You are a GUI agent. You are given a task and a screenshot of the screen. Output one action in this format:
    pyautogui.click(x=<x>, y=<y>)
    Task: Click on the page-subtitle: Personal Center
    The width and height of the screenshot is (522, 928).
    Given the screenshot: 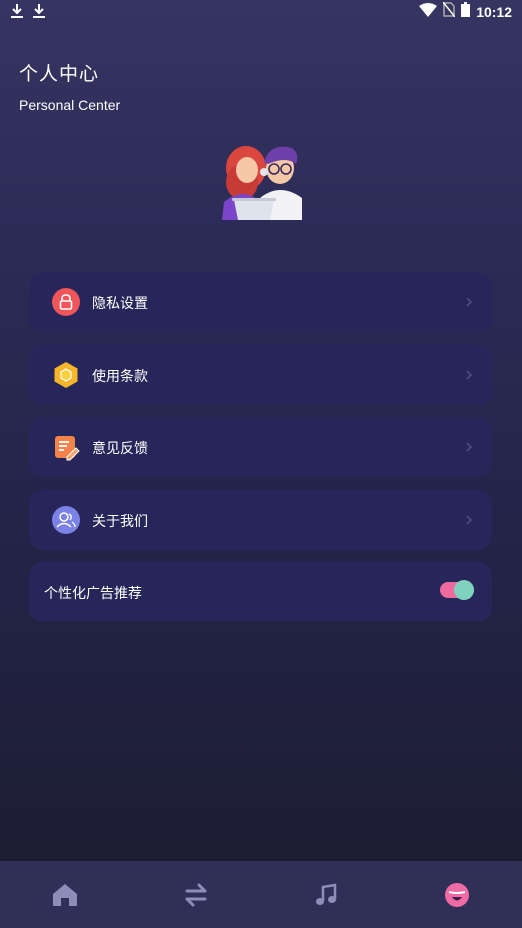 What is the action you would take?
    pyautogui.click(x=70, y=105)
    